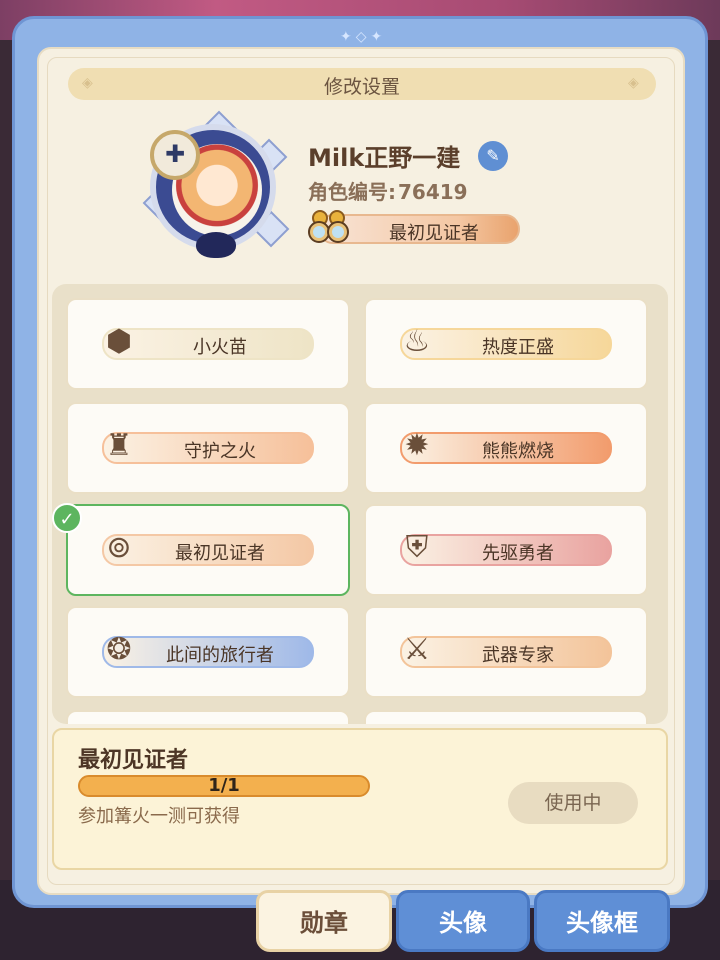 The height and width of the screenshot is (960, 720). What do you see at coordinates (119, 341) in the screenshot?
I see `flame-hexagon-icon: ⬢` at bounding box center [119, 341].